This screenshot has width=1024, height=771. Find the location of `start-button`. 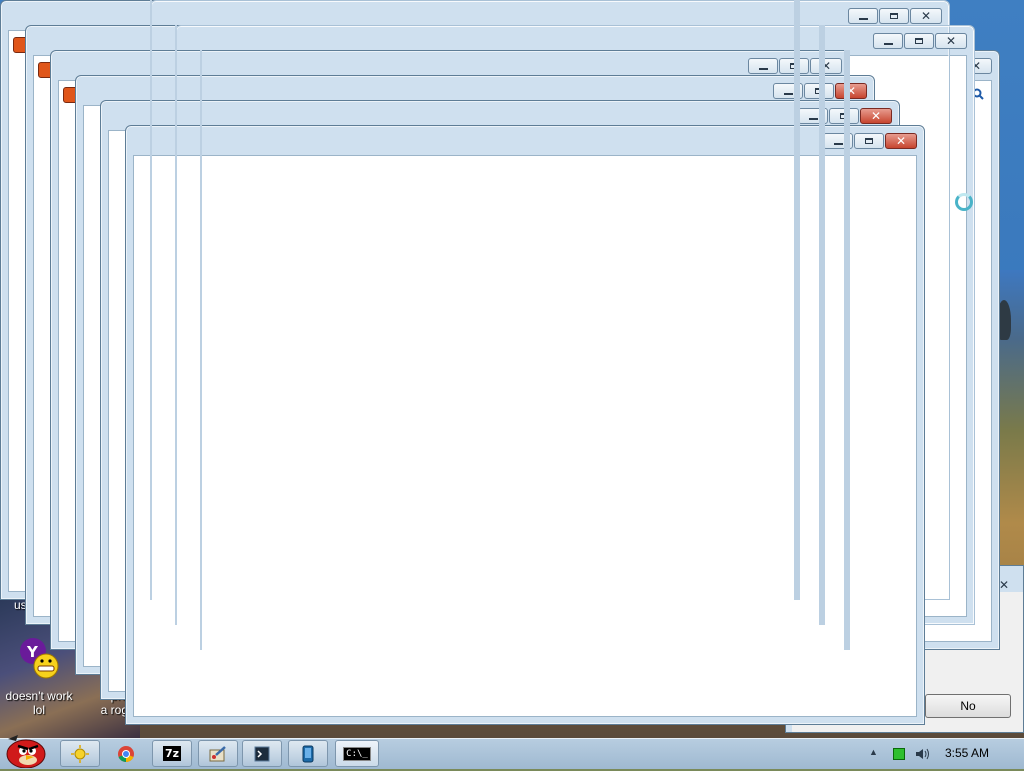

start-button is located at coordinates (26, 751).